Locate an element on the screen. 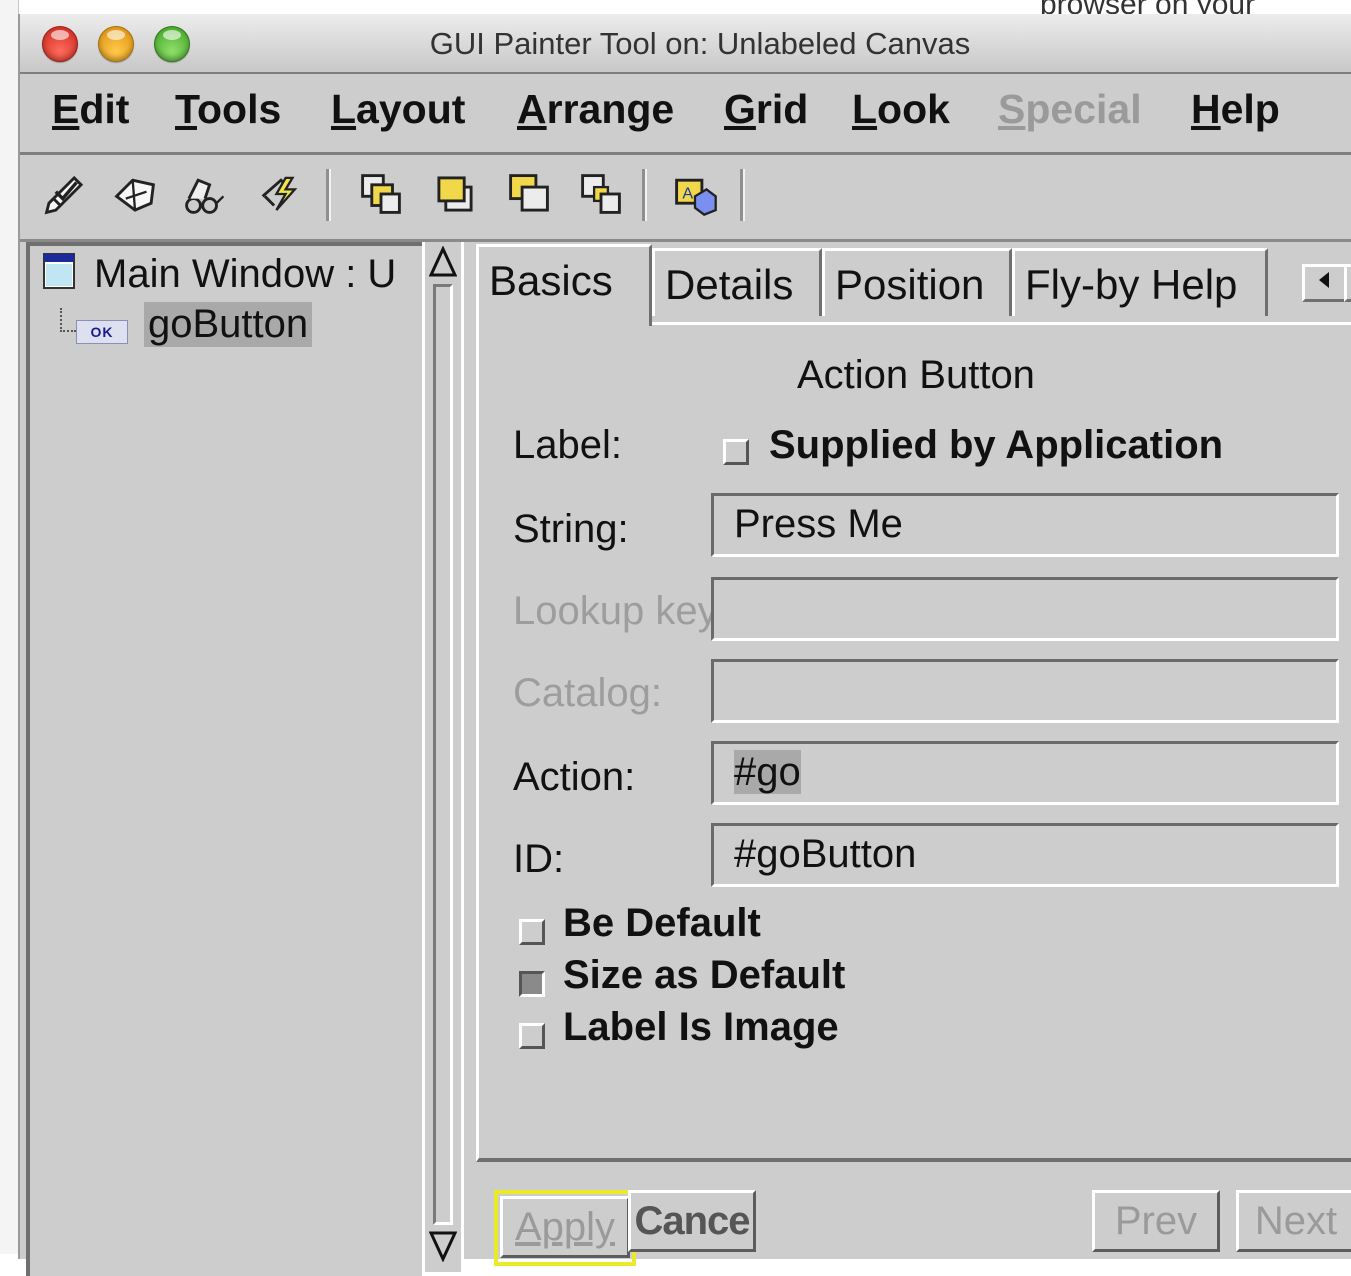  send-to-back-icon is located at coordinates (601, 194).